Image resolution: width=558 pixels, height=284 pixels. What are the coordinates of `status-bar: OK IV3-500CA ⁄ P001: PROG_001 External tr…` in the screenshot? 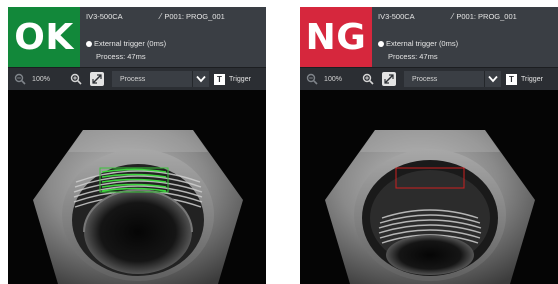 It's located at (137, 37).